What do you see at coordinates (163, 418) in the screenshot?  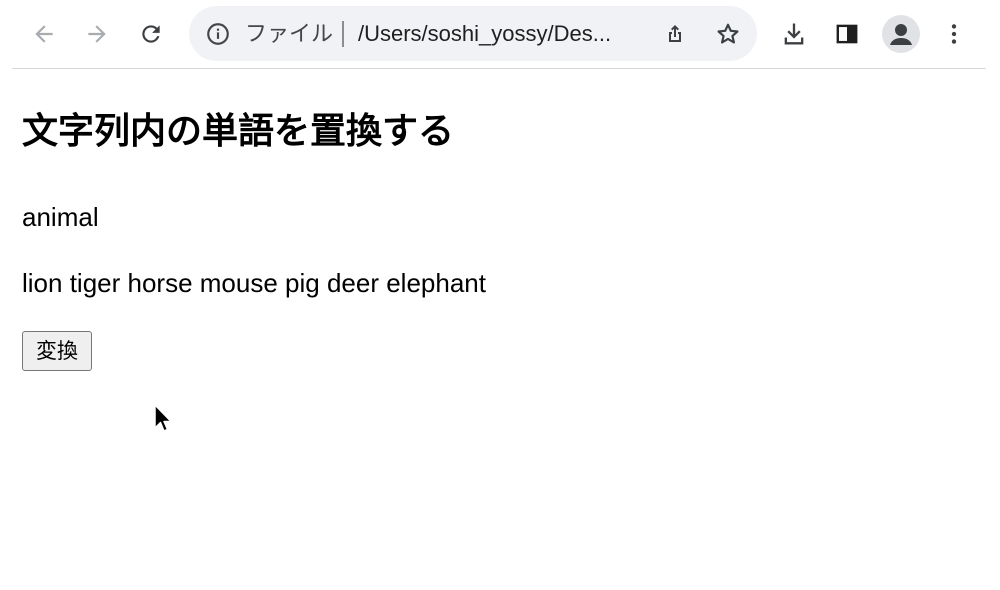 I see `mouse-cursor-icon` at bounding box center [163, 418].